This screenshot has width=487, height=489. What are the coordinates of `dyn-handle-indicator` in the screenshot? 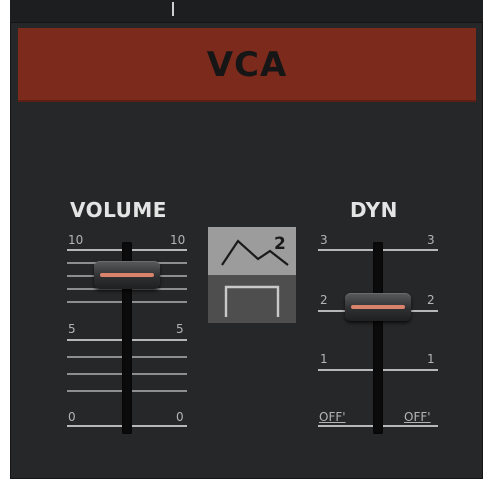 It's located at (378, 307).